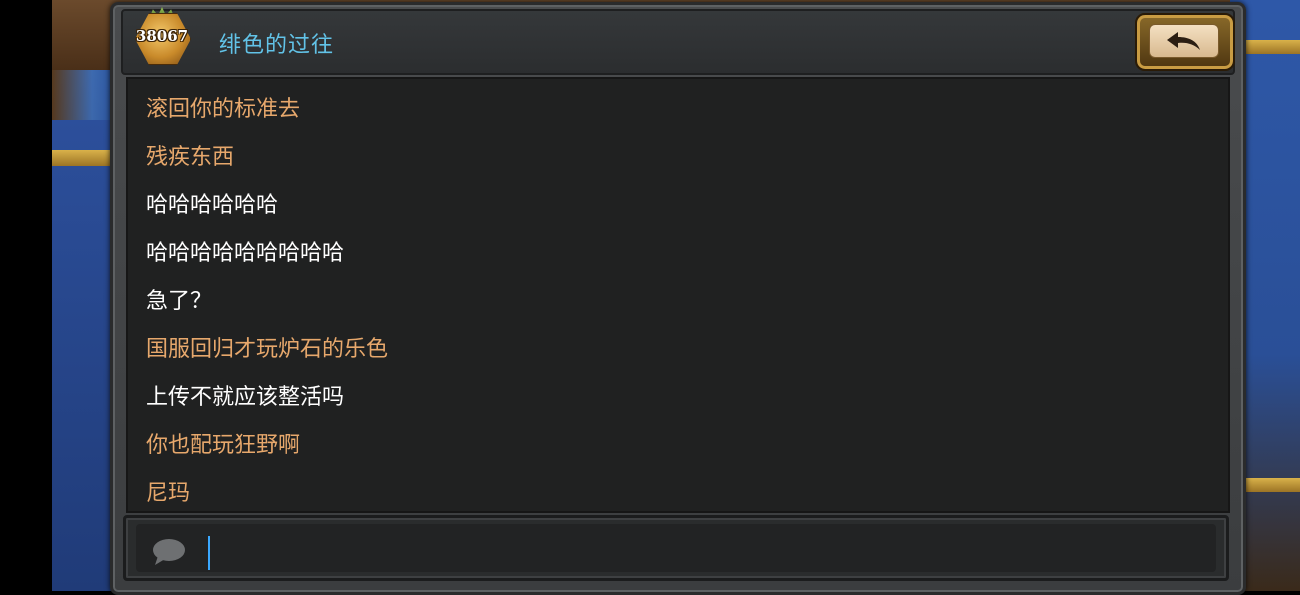 The width and height of the screenshot is (1300, 595). I want to click on message-item: 残疾东西, so click(190, 157).